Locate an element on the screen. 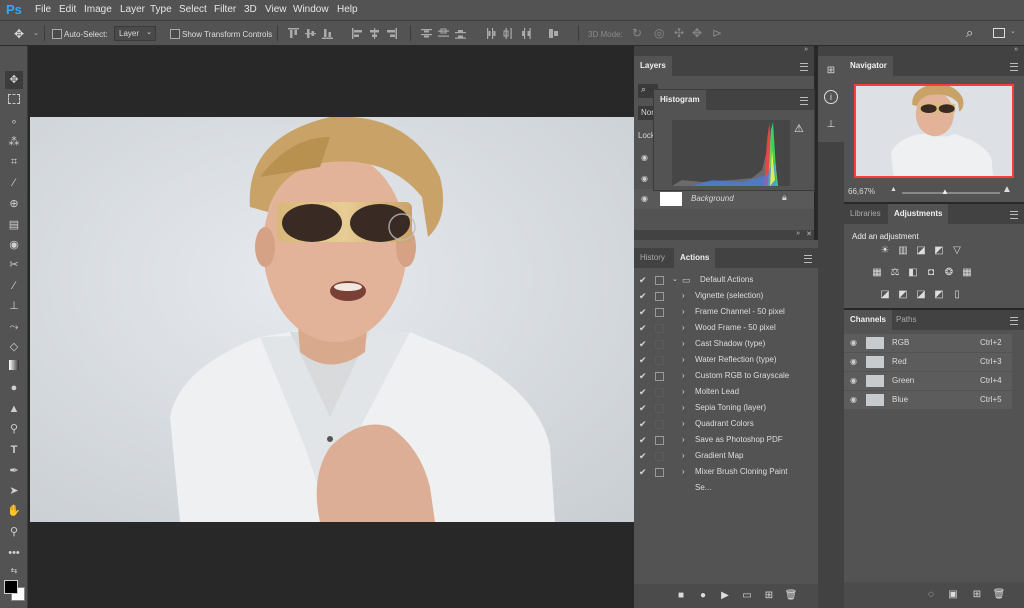 This screenshot has width=1024, height=608. swap-colors-icon: ⇆ is located at coordinates (14, 571).